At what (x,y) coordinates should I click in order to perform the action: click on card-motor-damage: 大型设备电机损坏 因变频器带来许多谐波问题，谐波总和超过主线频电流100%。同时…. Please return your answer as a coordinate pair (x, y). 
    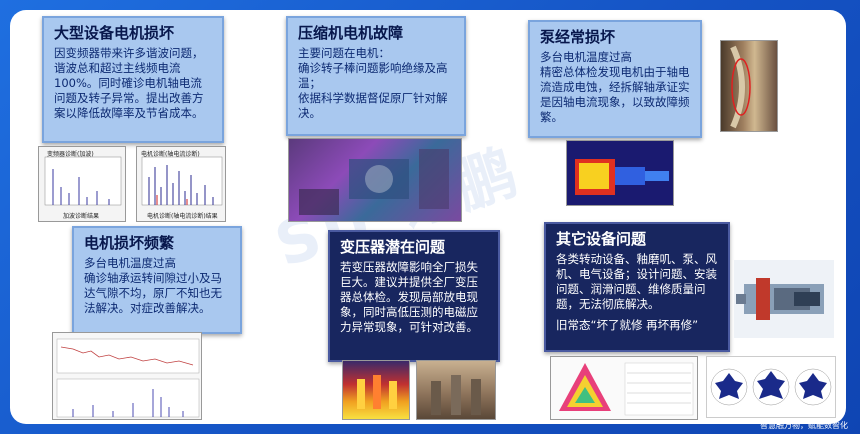
    Looking at the image, I should click on (133, 79).